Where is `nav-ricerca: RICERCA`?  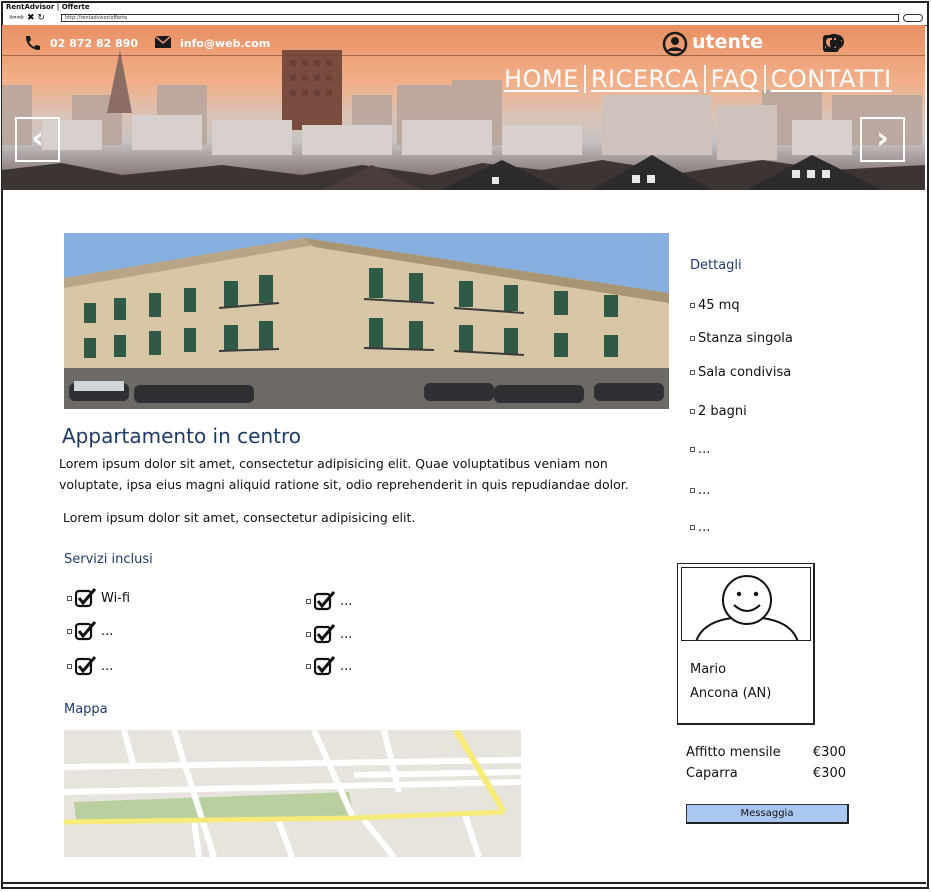
nav-ricerca: RICERCA is located at coordinates (645, 79).